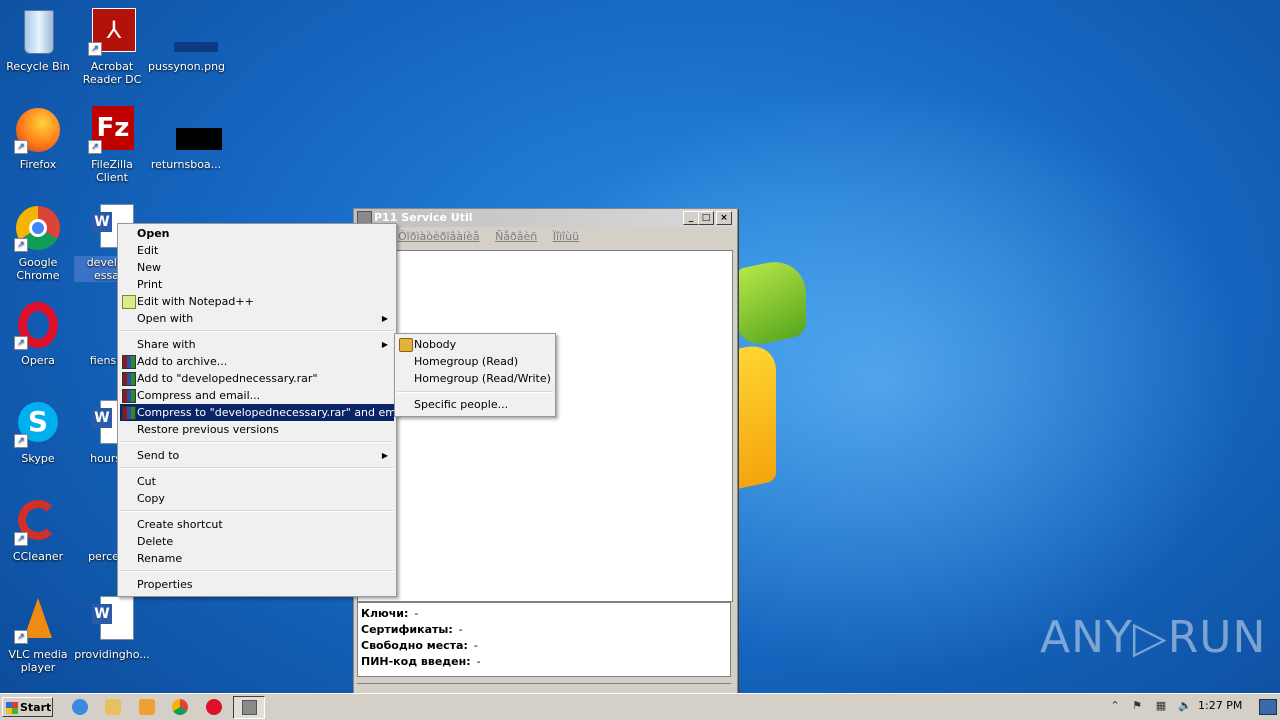 Image resolution: width=1280 pixels, height=720 pixels. What do you see at coordinates (80, 707) in the screenshot?
I see `internet-explorer-icon` at bounding box center [80, 707].